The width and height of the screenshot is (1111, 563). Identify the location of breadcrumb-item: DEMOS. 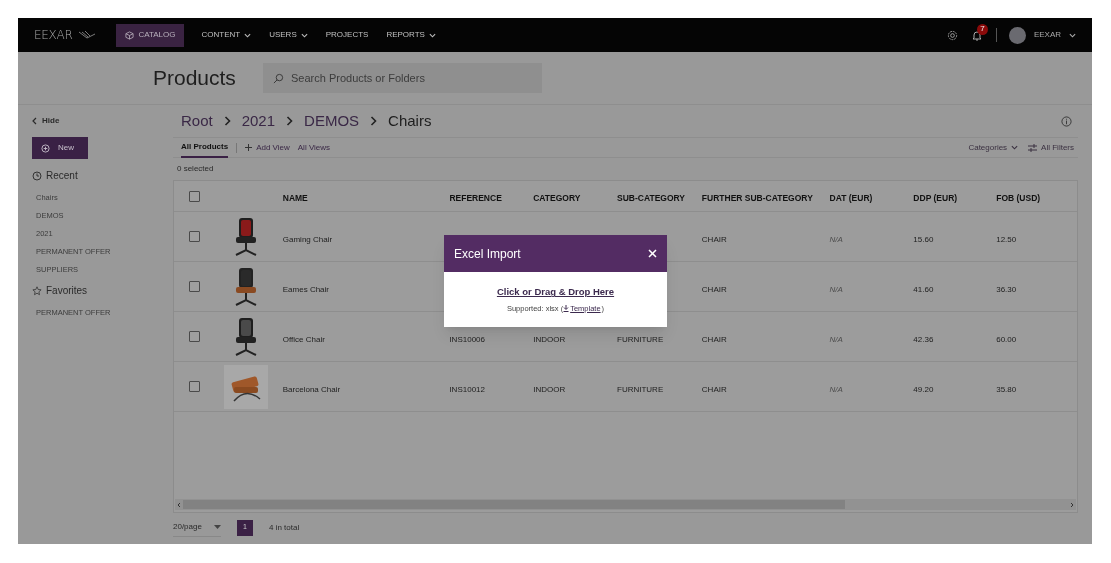
(332, 121).